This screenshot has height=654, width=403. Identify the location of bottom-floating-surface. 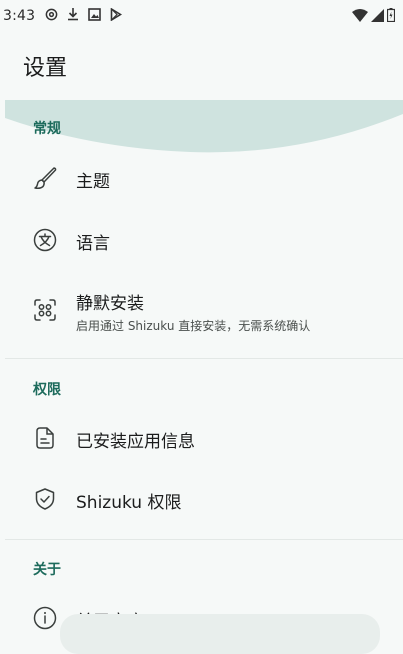
(220, 634).